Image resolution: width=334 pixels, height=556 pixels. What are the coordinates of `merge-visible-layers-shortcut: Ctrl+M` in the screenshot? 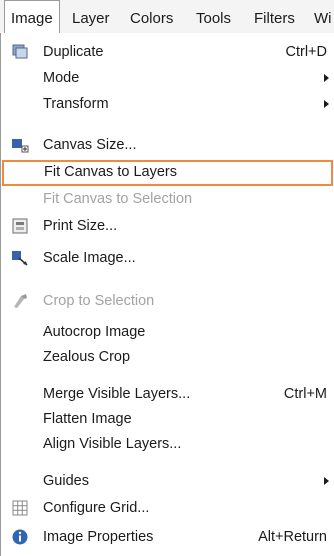 It's located at (305, 394).